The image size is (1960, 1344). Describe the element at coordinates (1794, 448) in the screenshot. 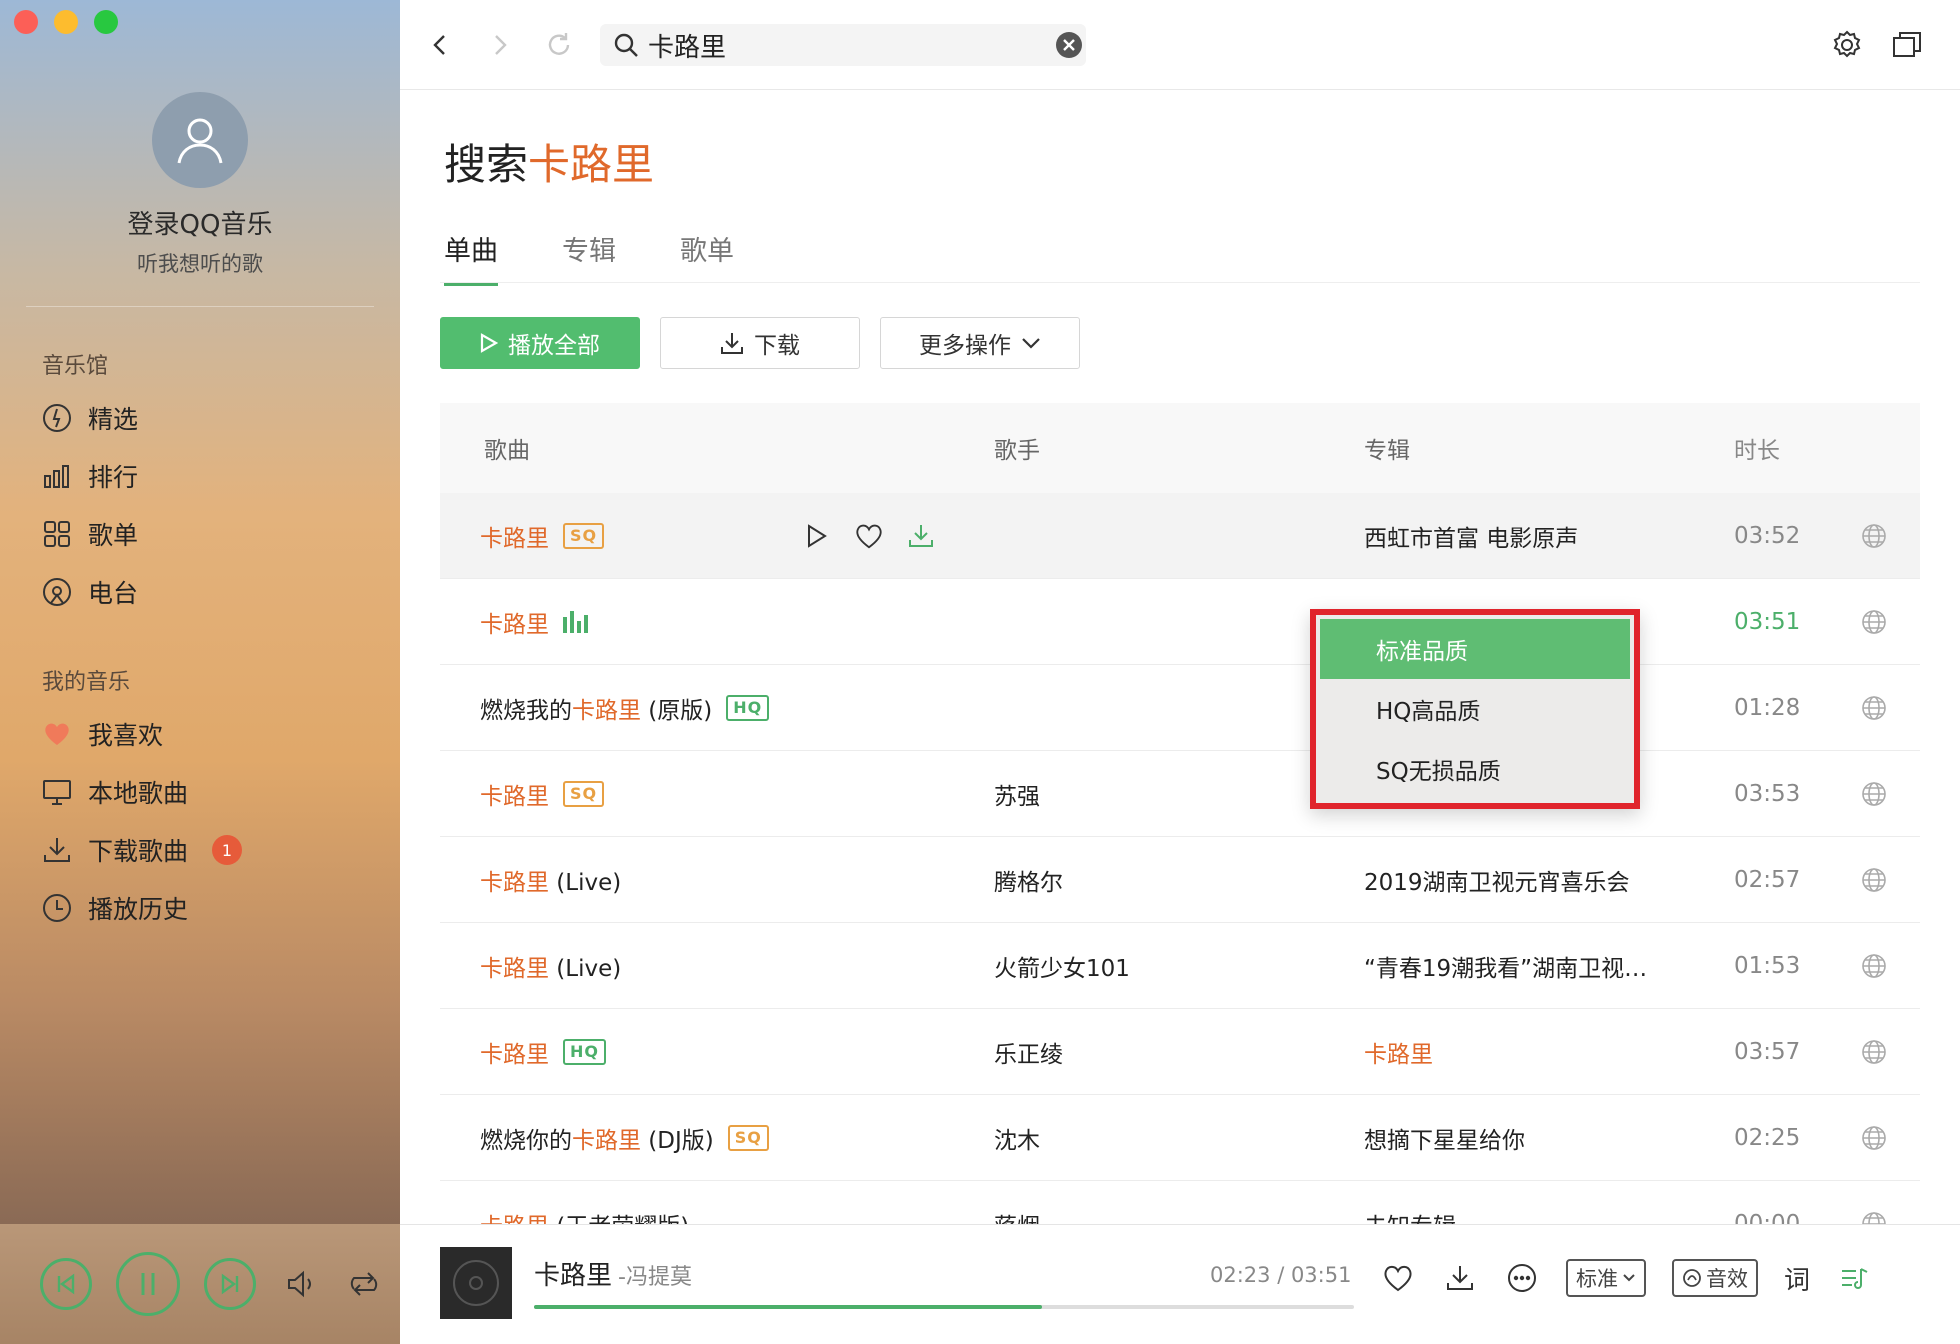

I see `header-duration: 时长` at that location.